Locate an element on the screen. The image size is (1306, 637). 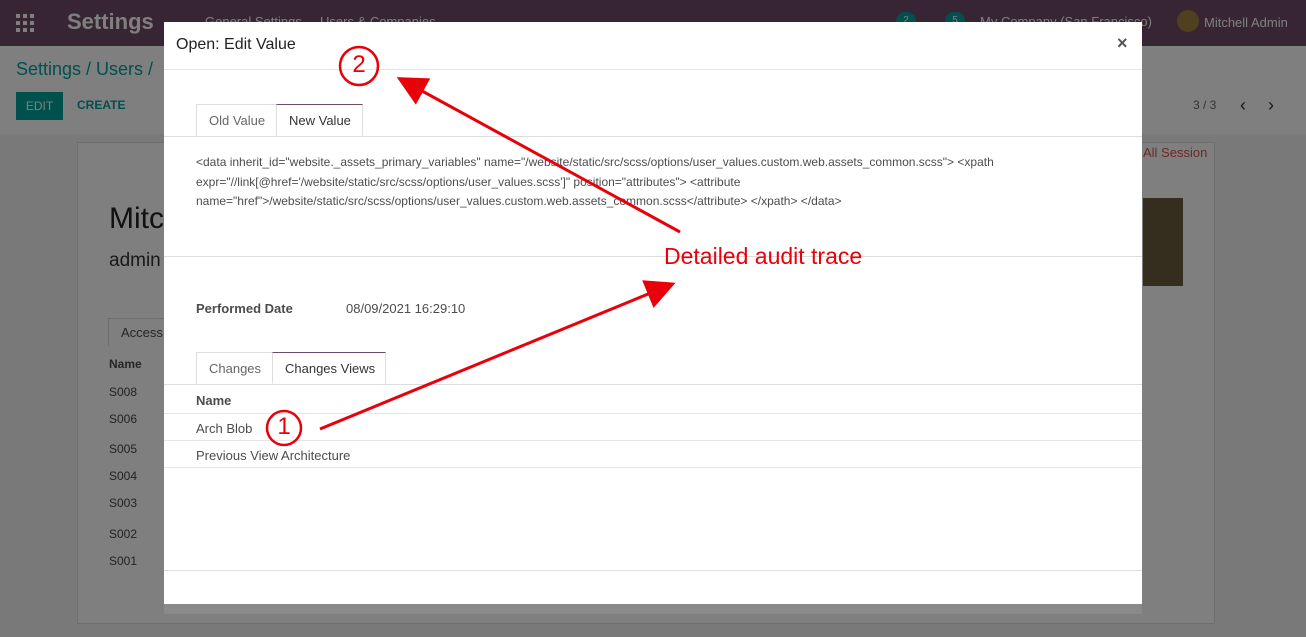
marker-1-number: 1 is located at coordinates (284, 426).